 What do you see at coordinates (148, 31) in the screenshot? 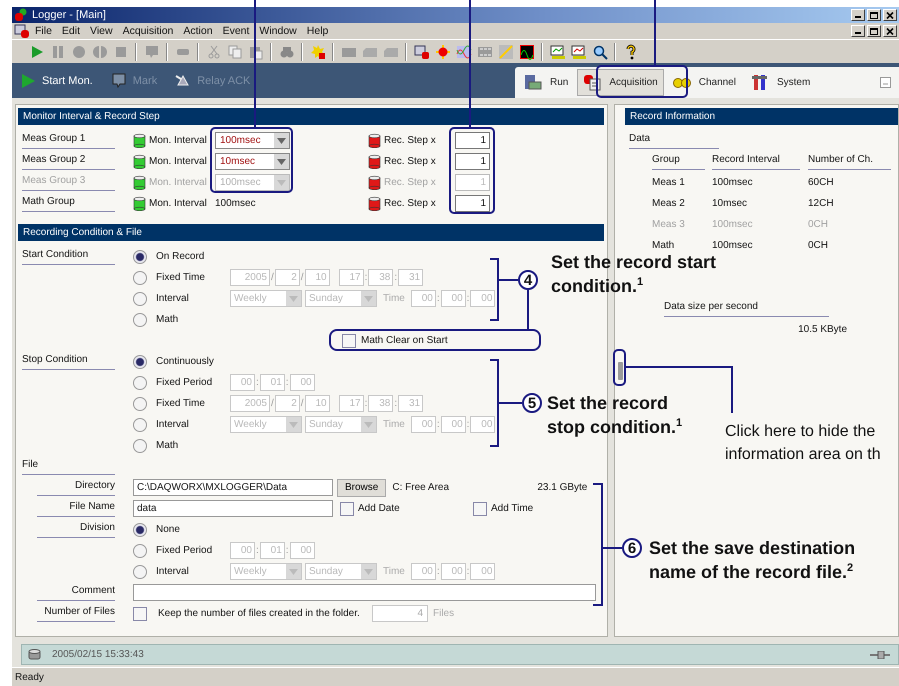
I see `menu-item: Acquisition` at bounding box center [148, 31].